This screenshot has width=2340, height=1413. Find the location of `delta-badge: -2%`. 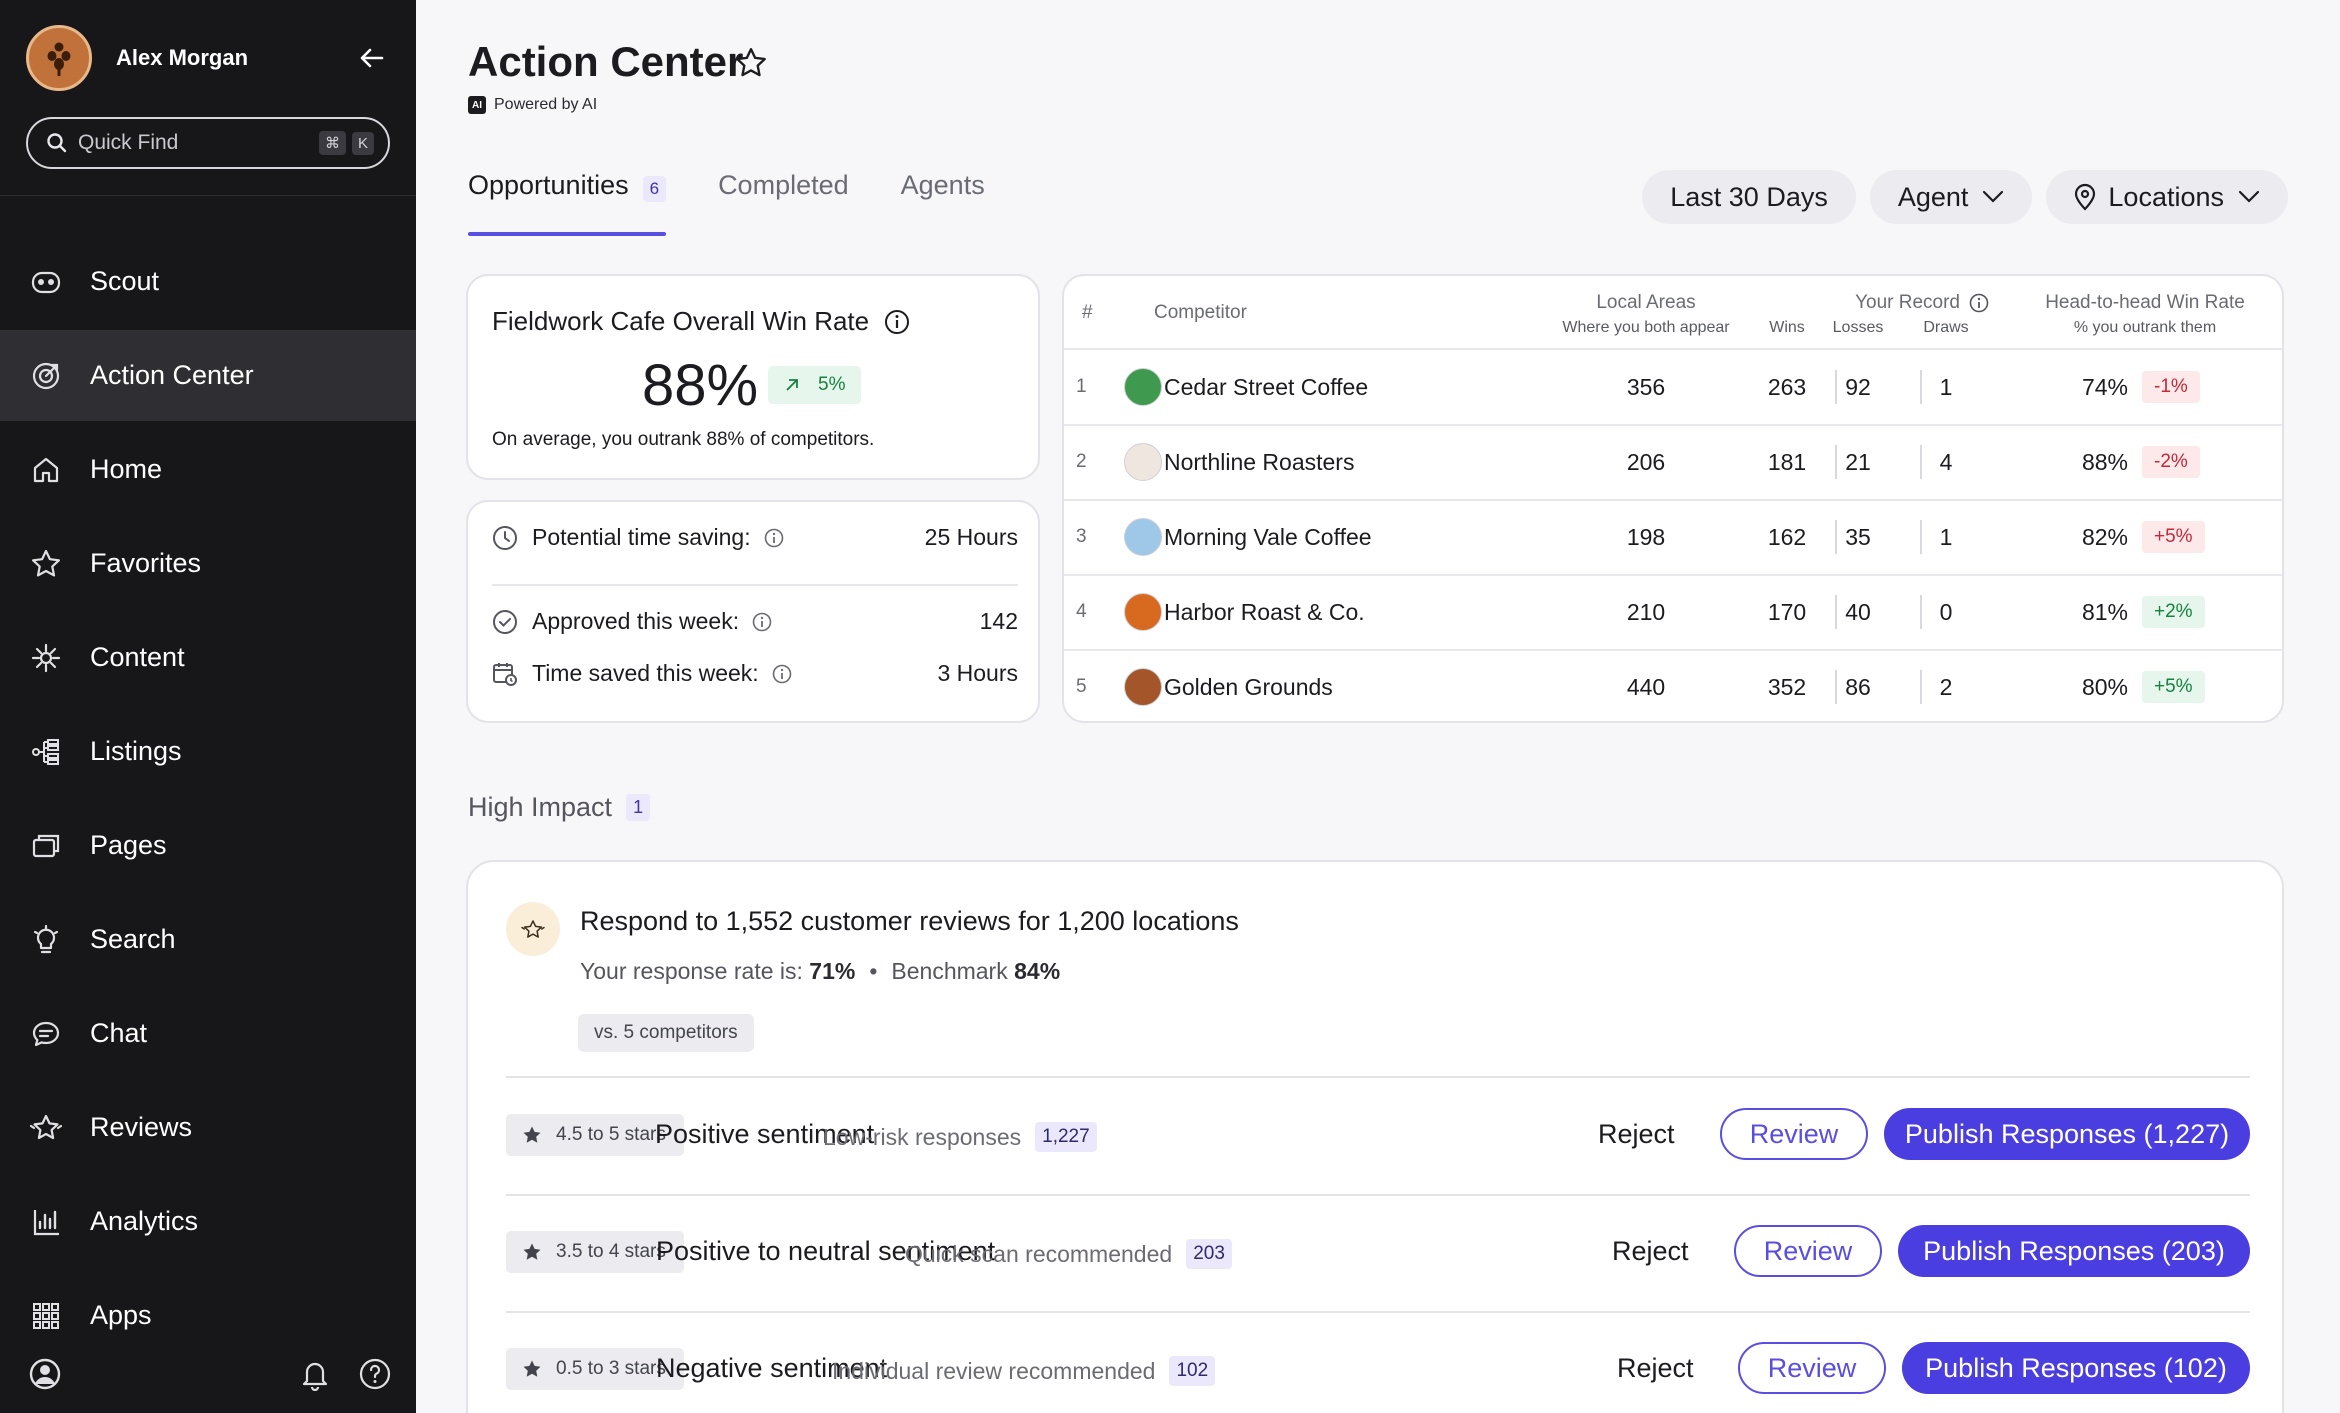

delta-badge: -2% is located at coordinates (2171, 462).